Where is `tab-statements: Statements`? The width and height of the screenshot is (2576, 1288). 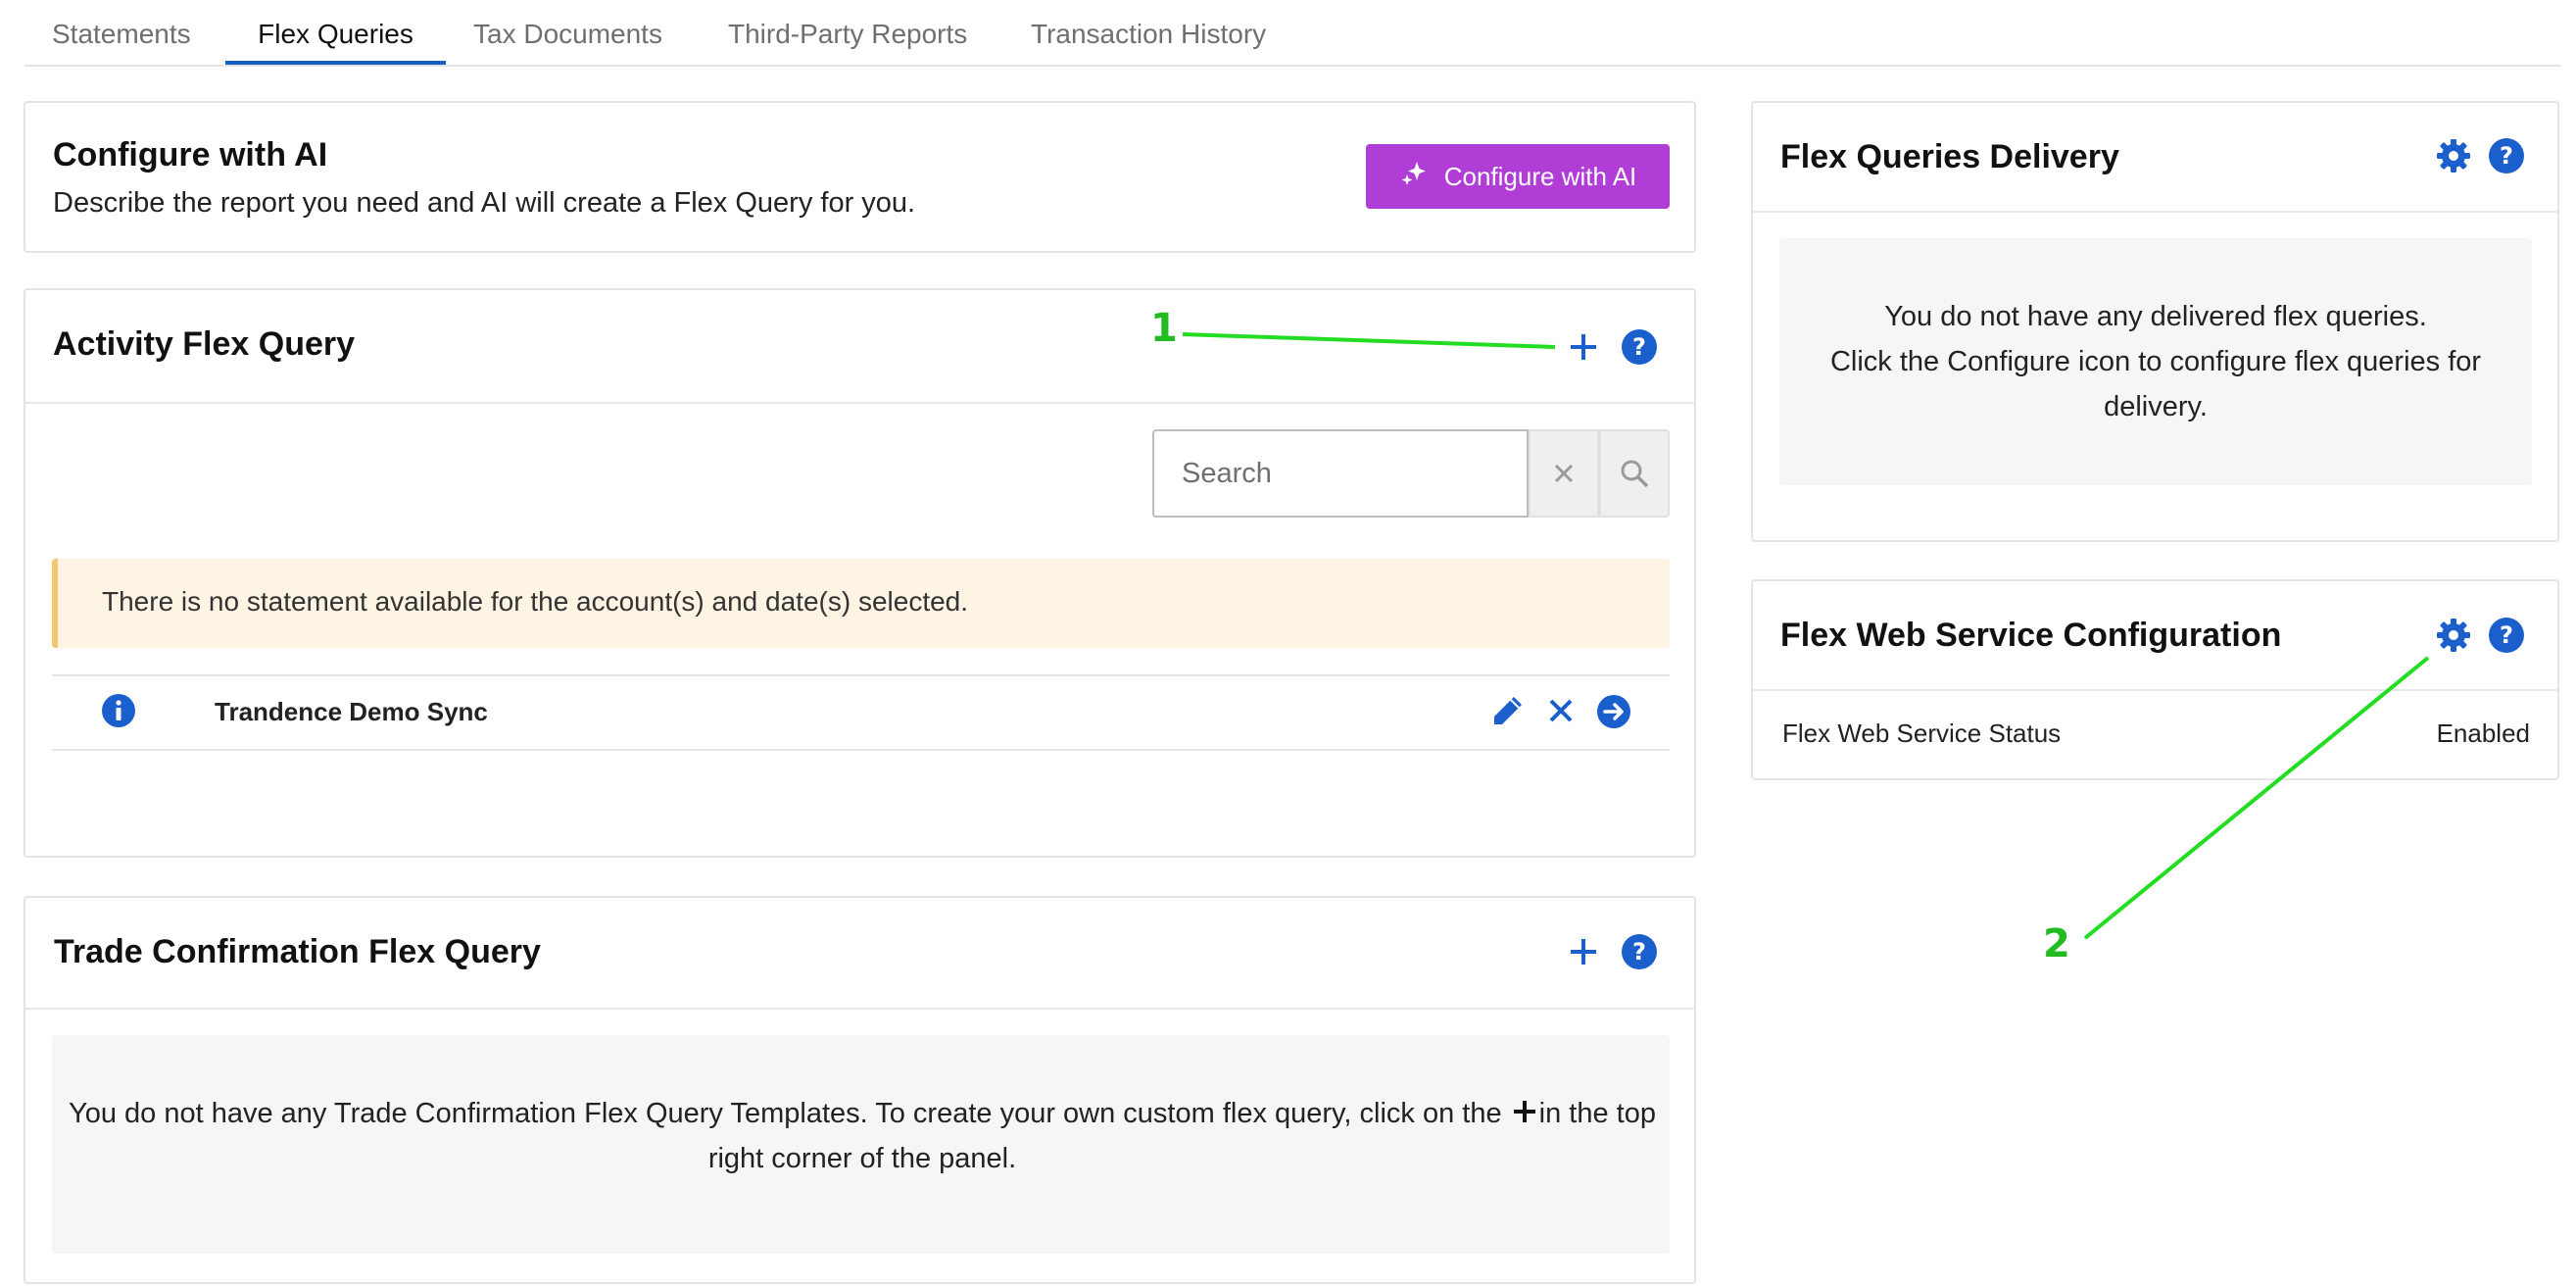
tab-statements: Statements is located at coordinates (121, 32).